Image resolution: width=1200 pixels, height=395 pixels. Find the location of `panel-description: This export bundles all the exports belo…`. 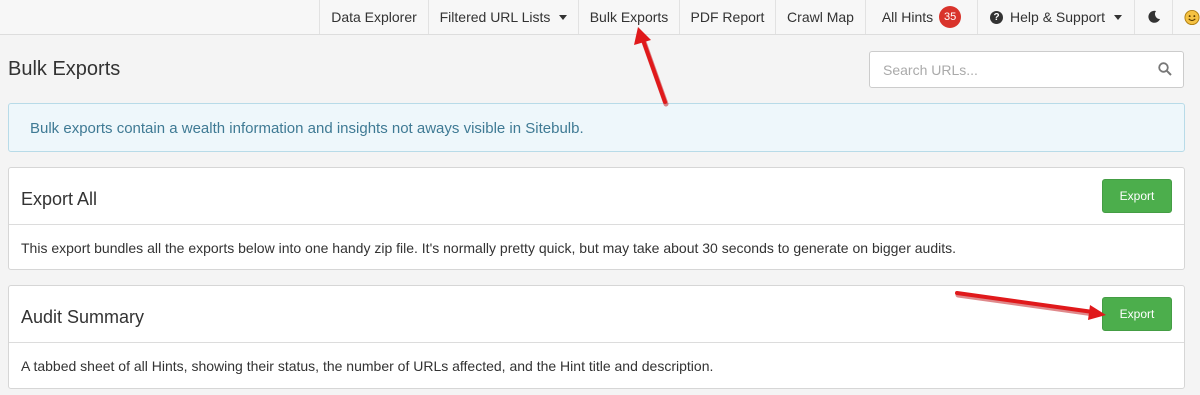

panel-description: This export bundles all the exports belo… is located at coordinates (488, 248).